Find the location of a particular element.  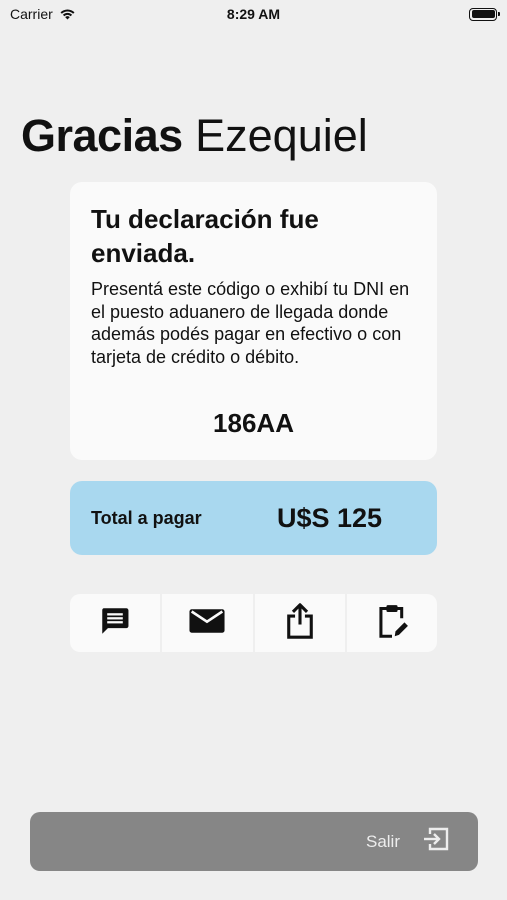

wifi-icon is located at coordinates (67, 14).